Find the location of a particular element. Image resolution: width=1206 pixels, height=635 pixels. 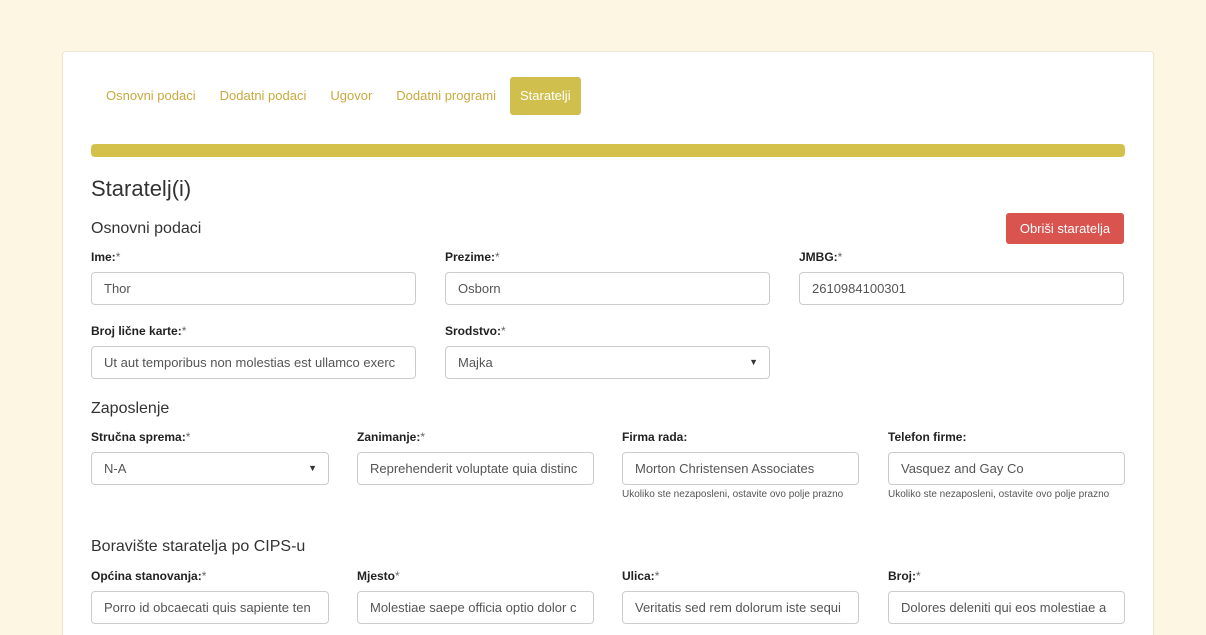

zanimanje-input: Reprehenderit voluptate quia distinc is located at coordinates (475, 468).